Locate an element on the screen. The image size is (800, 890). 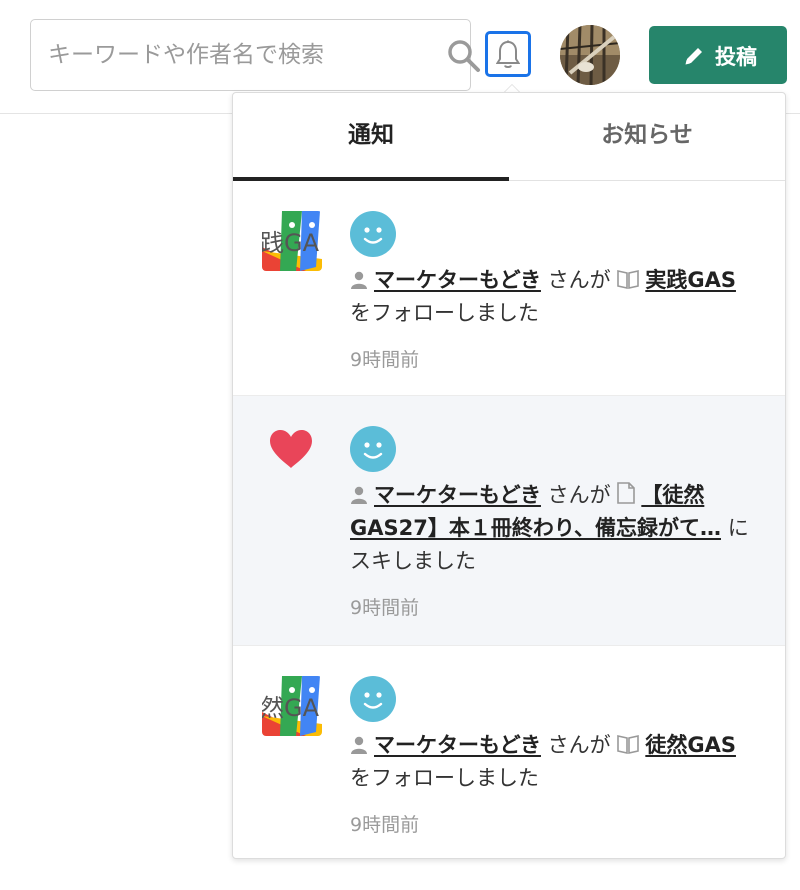
magazine-thumbnail: 然GA is located at coordinates (292, 706).